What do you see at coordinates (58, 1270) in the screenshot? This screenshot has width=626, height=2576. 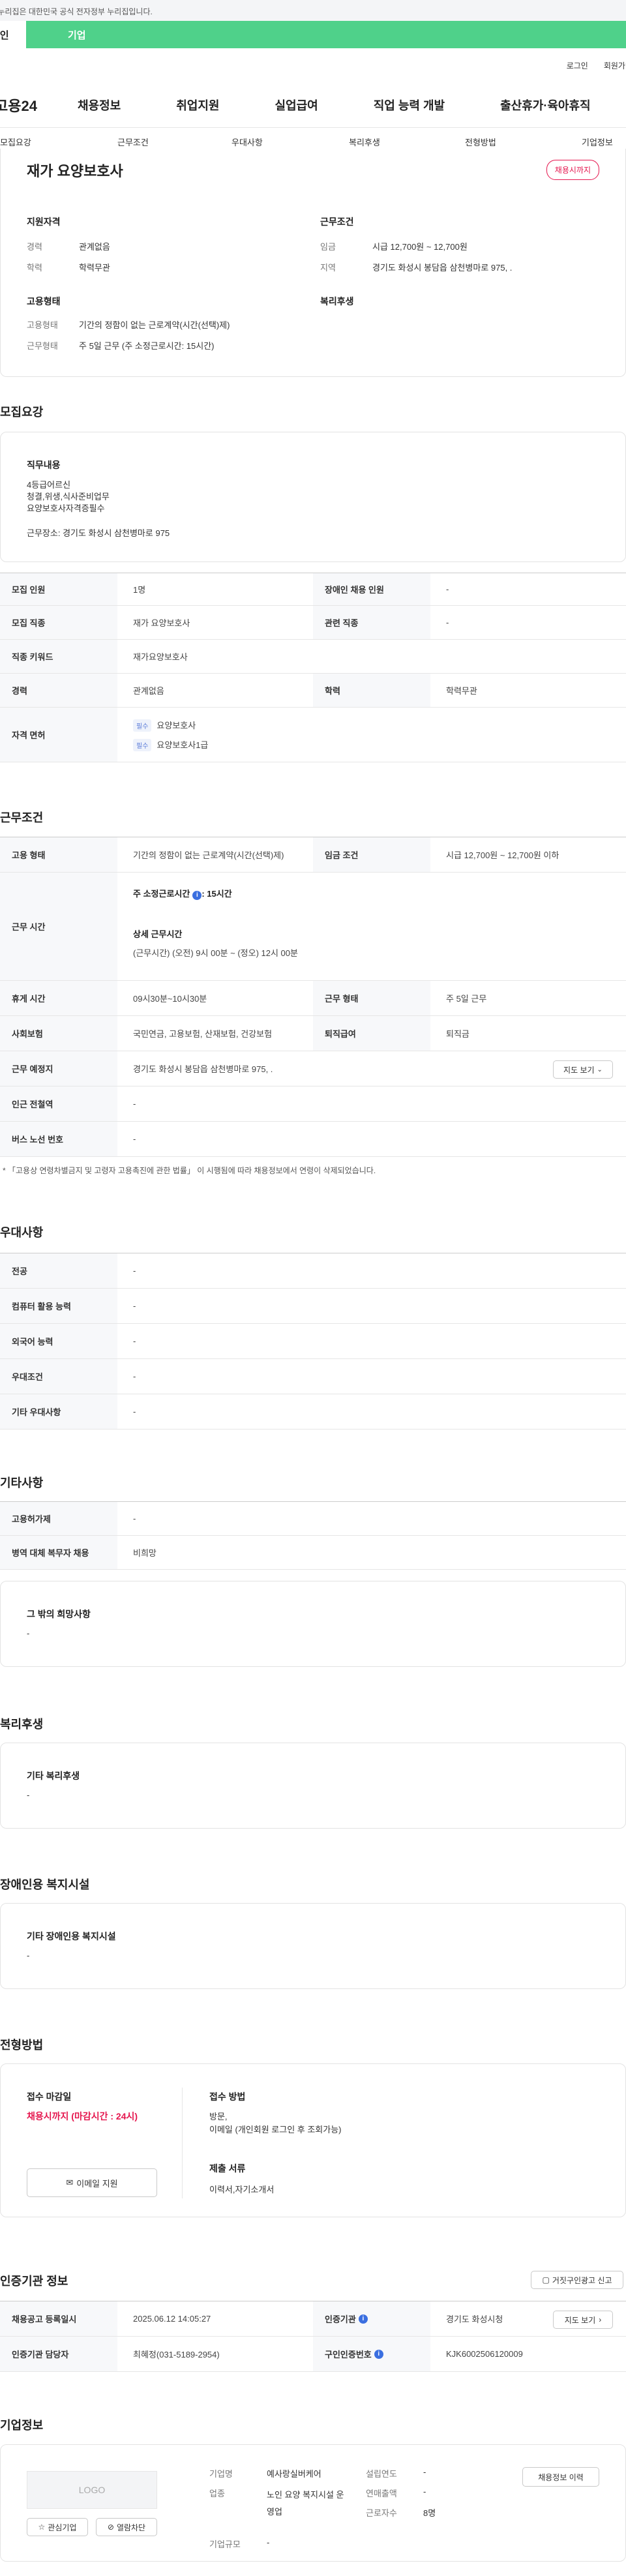 I see `cell-label: 전공` at bounding box center [58, 1270].